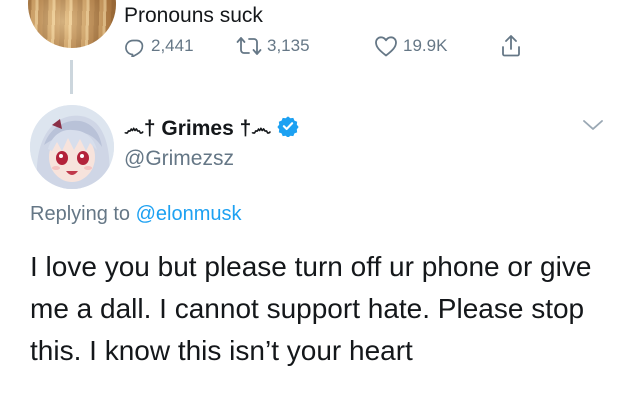 The width and height of the screenshot is (620, 413). What do you see at coordinates (72, 24) in the screenshot?
I see `parent-avatar` at bounding box center [72, 24].